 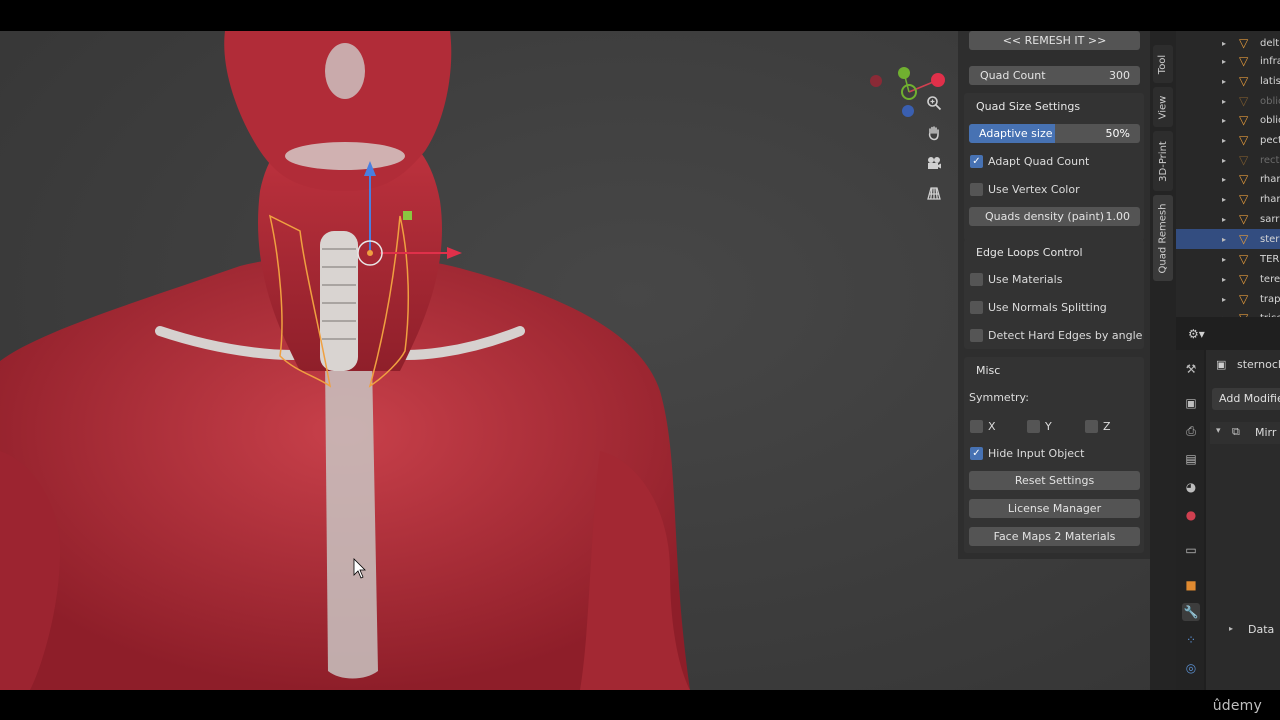 I want to click on render-tab-icon: ▣, so click(x=1191, y=403).